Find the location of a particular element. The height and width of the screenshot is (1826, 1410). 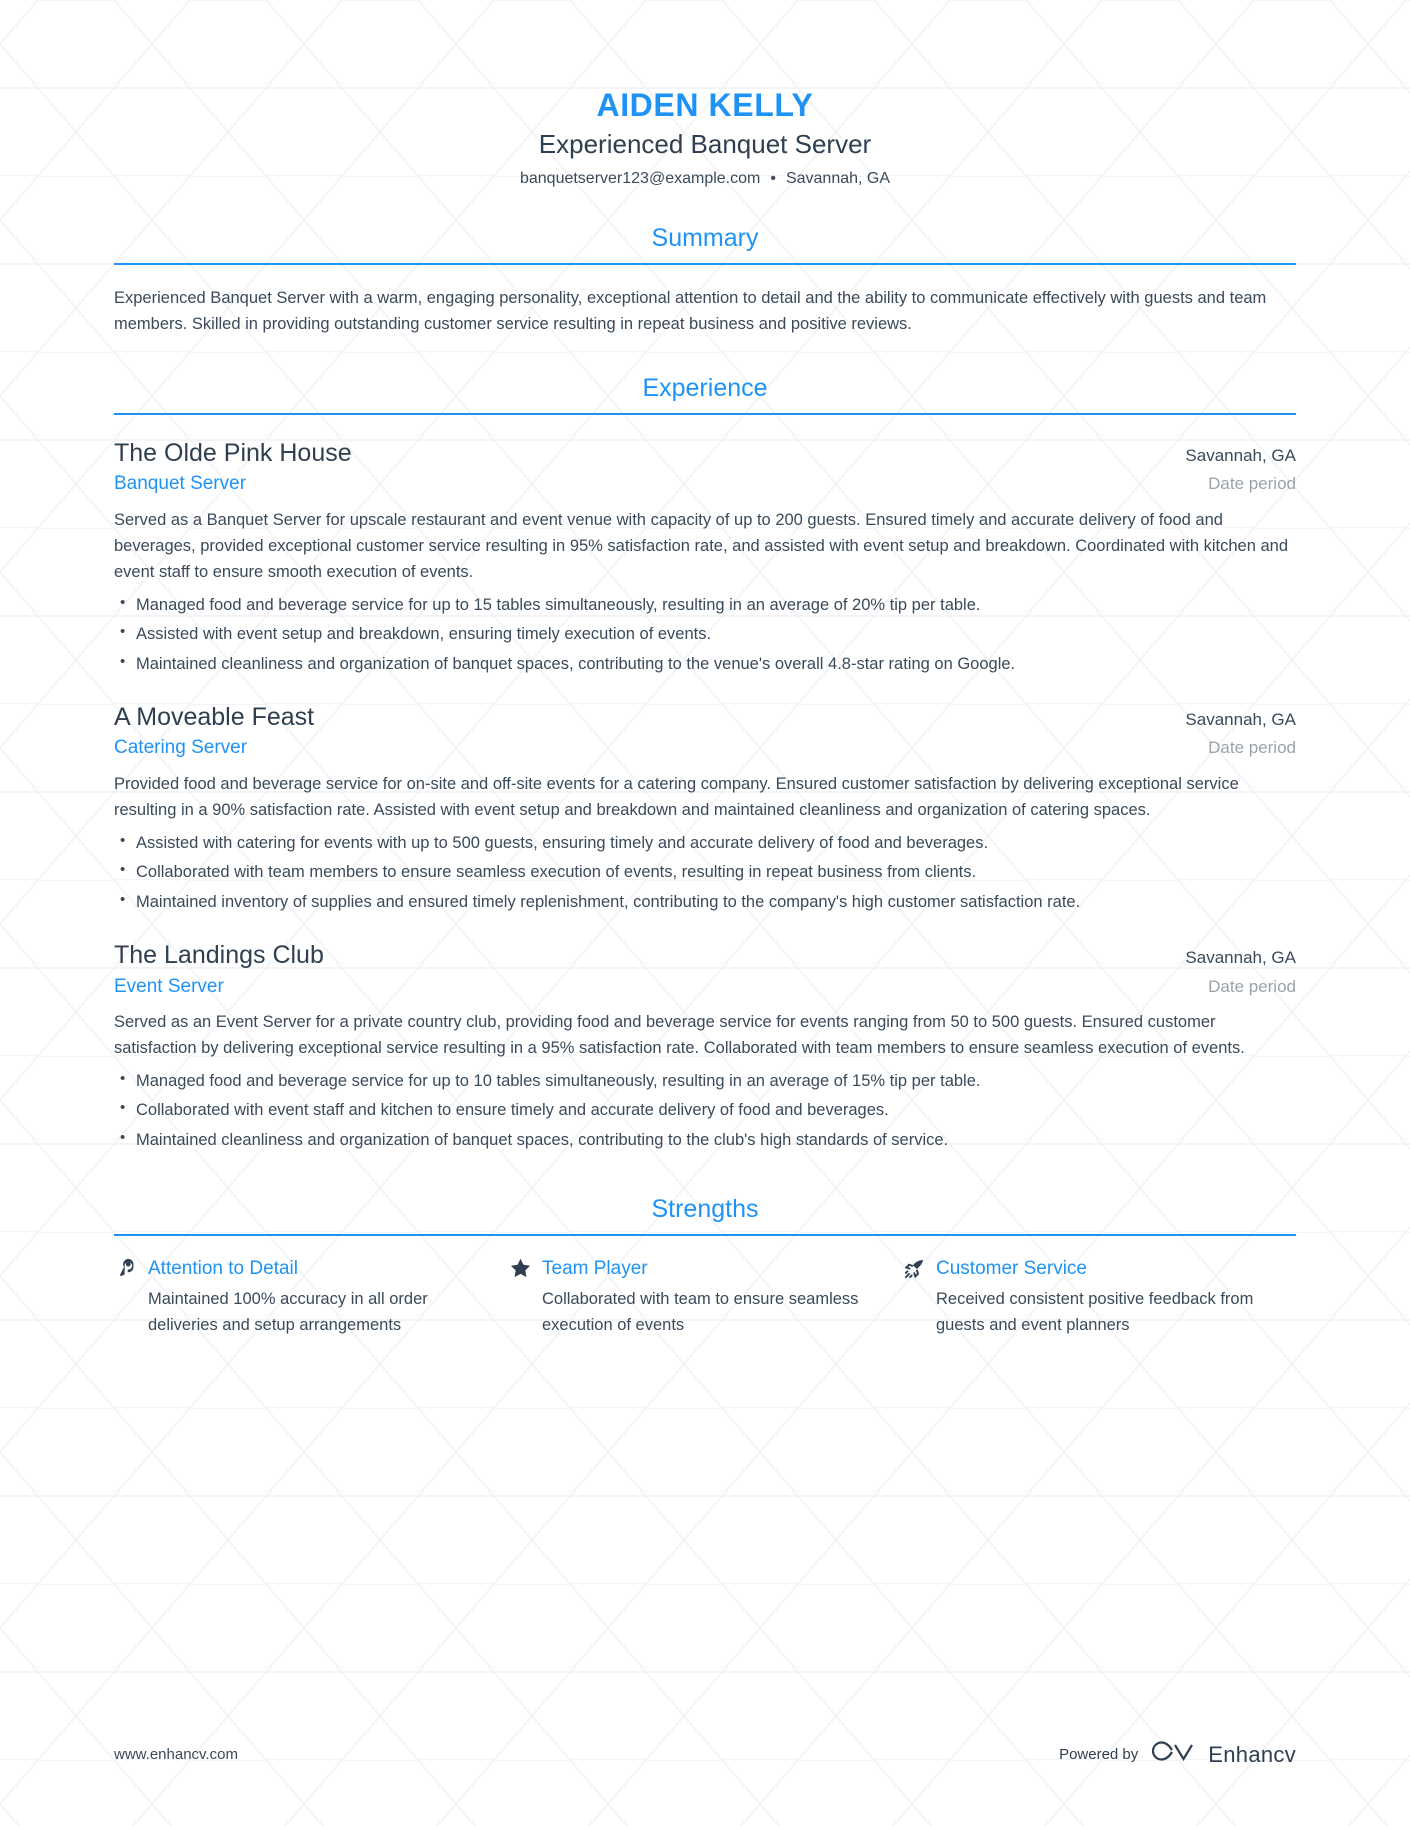

contact-location: Savannah, GA is located at coordinates (838, 179).